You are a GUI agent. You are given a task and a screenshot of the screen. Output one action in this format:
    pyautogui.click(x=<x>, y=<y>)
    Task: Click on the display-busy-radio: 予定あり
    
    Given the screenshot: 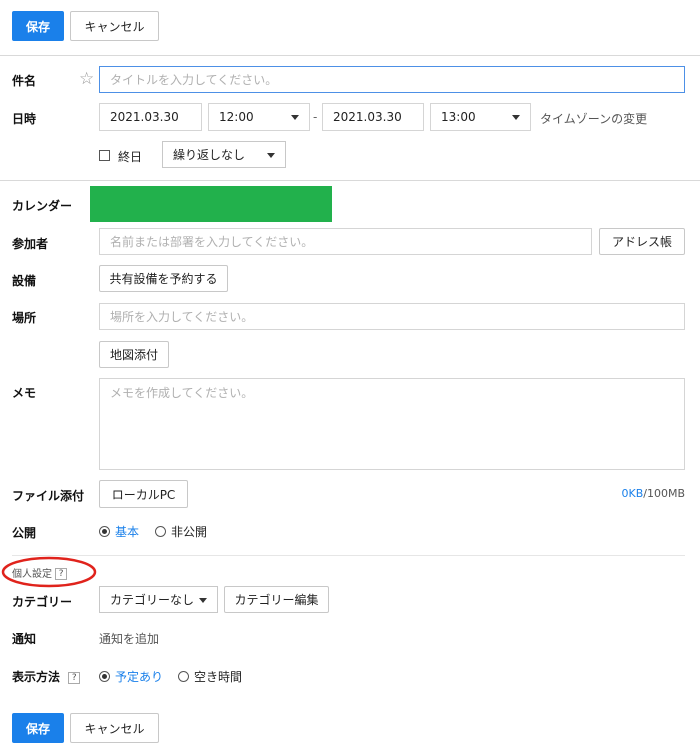 What is the action you would take?
    pyautogui.click(x=131, y=676)
    